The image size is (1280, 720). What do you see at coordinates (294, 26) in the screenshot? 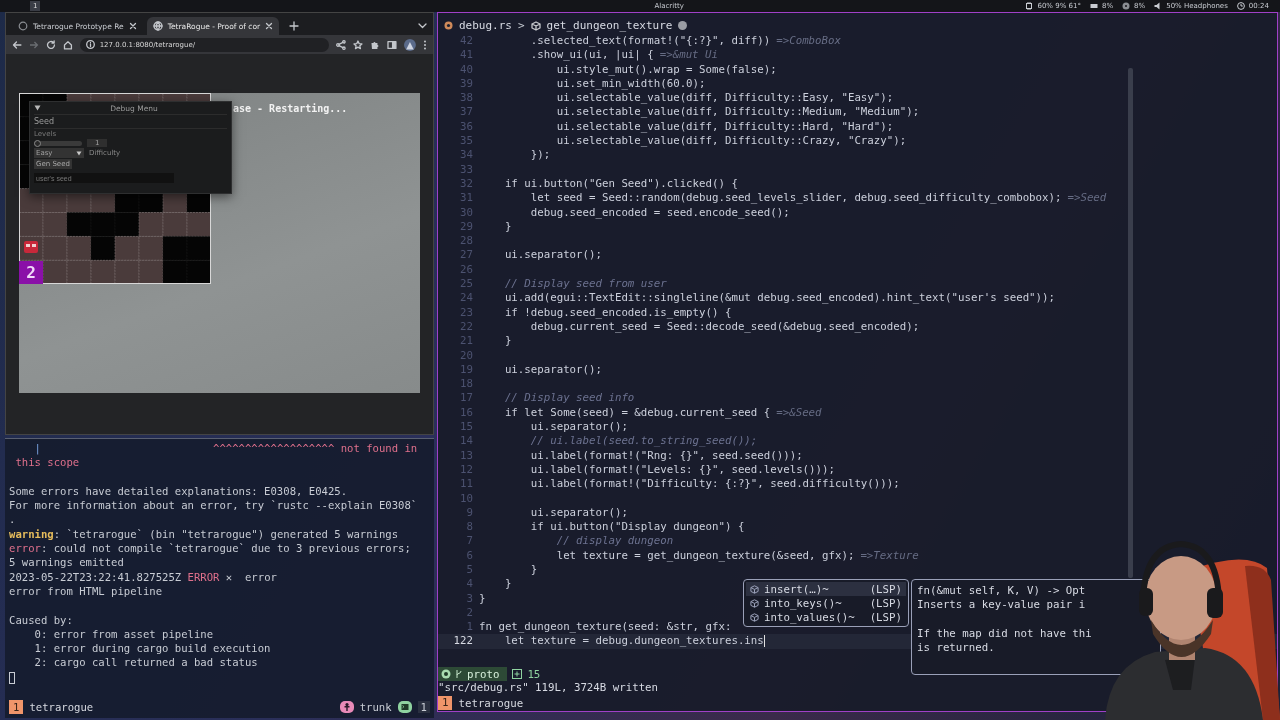
I see `new-tab-icon` at bounding box center [294, 26].